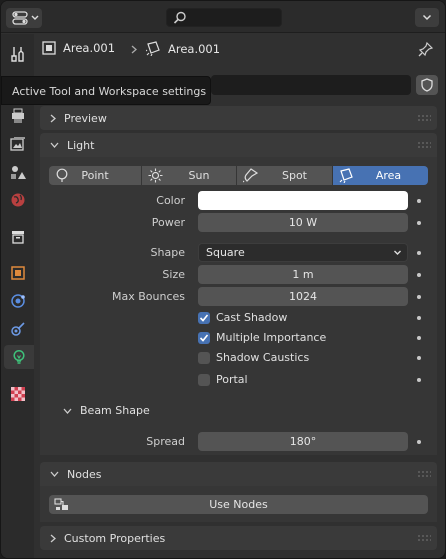  Describe the element at coordinates (303, 441) in the screenshot. I see `spread-field: 180°` at that location.